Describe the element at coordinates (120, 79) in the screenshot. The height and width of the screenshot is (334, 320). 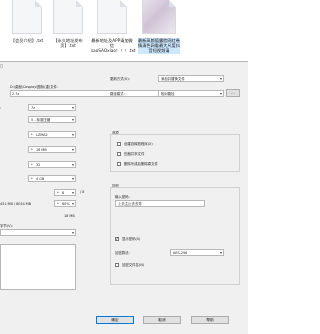
I see `update-mode-label: 更新方式(U):` at that location.